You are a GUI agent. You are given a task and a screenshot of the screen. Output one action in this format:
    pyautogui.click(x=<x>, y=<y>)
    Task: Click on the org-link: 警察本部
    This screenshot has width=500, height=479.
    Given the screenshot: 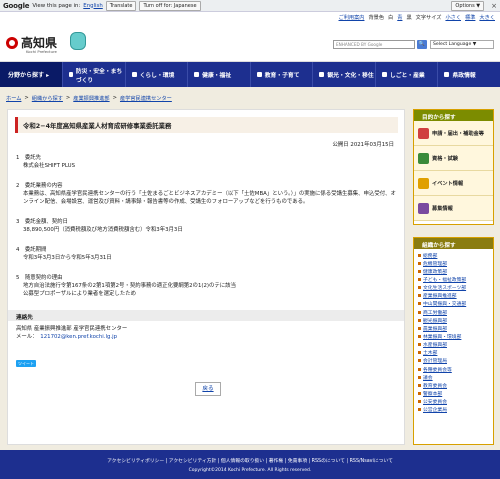 What is the action you would take?
    pyautogui.click(x=432, y=393)
    